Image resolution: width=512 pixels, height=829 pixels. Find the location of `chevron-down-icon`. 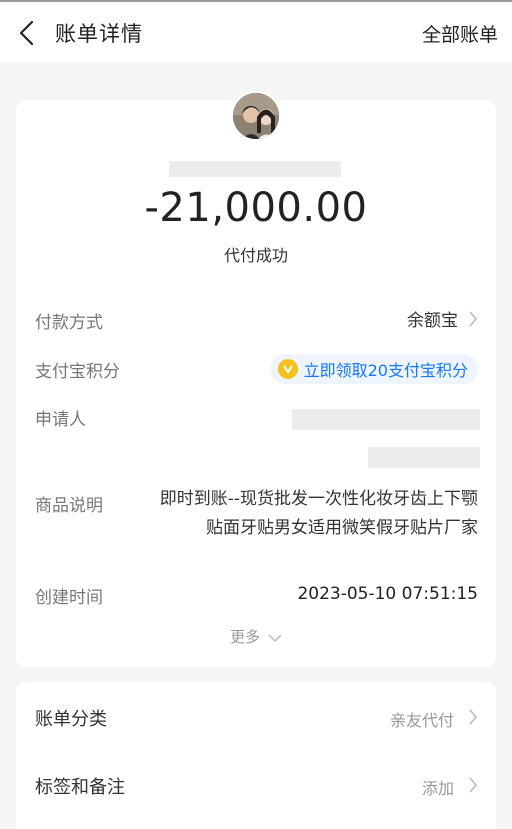

chevron-down-icon is located at coordinates (275, 637).